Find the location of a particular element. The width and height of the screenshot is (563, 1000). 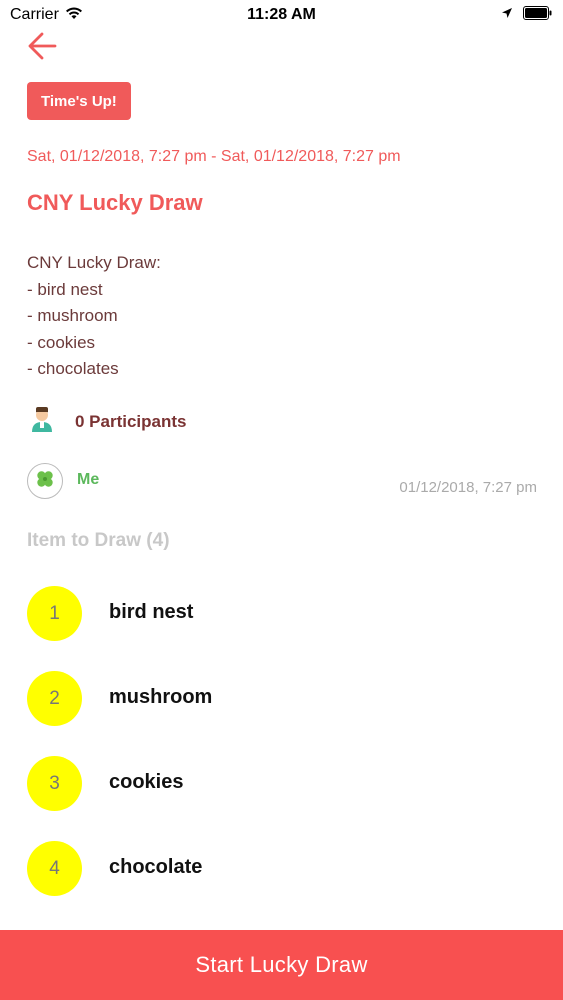

description-line: - mushroom is located at coordinates (72, 315).